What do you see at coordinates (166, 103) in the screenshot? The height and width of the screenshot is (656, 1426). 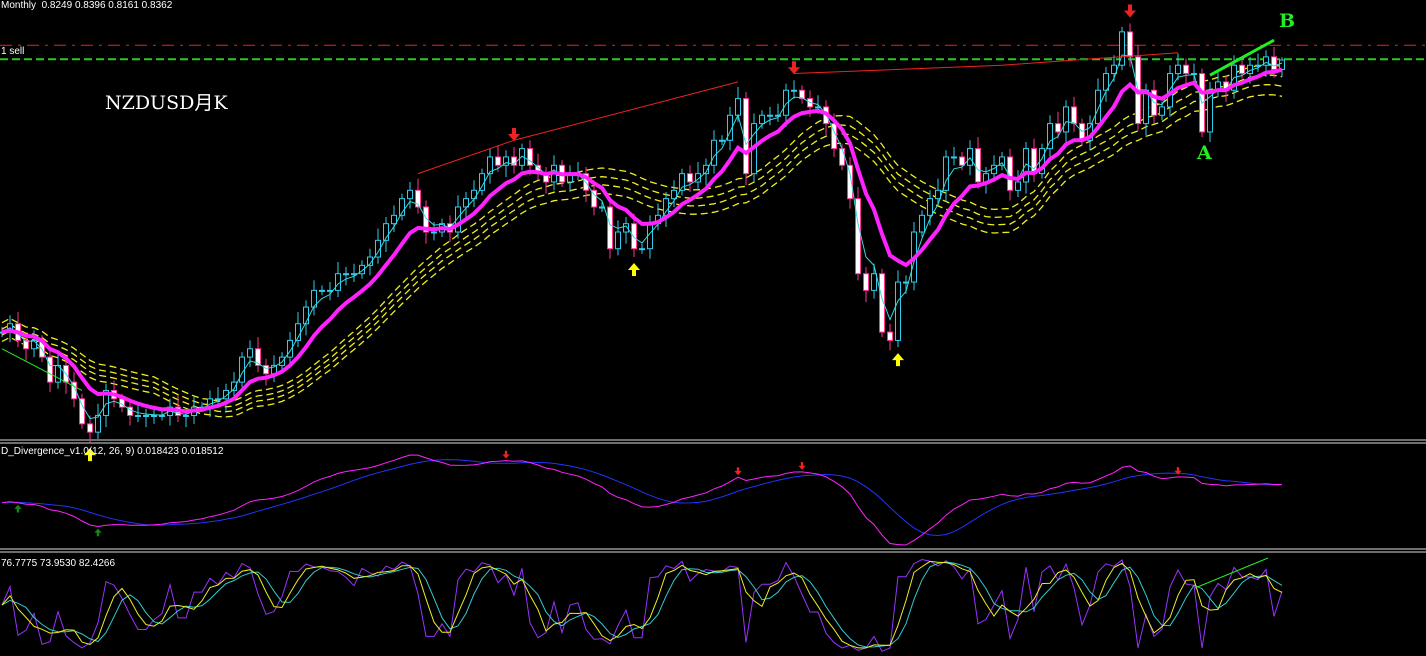 I see `chart-title: NZDUSD月K` at bounding box center [166, 103].